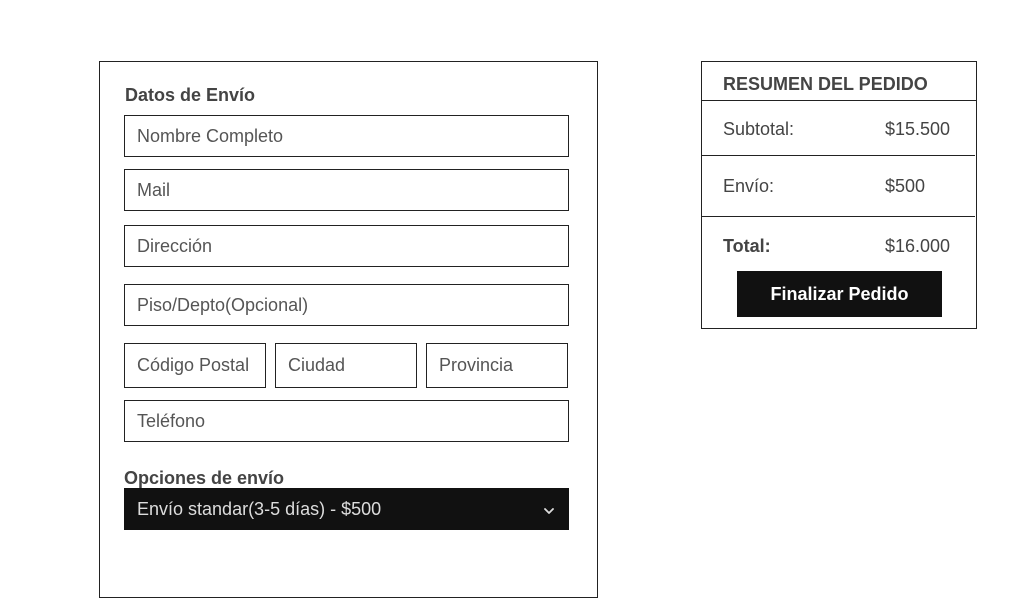  What do you see at coordinates (497, 365) in the screenshot?
I see `province-input` at bounding box center [497, 365].